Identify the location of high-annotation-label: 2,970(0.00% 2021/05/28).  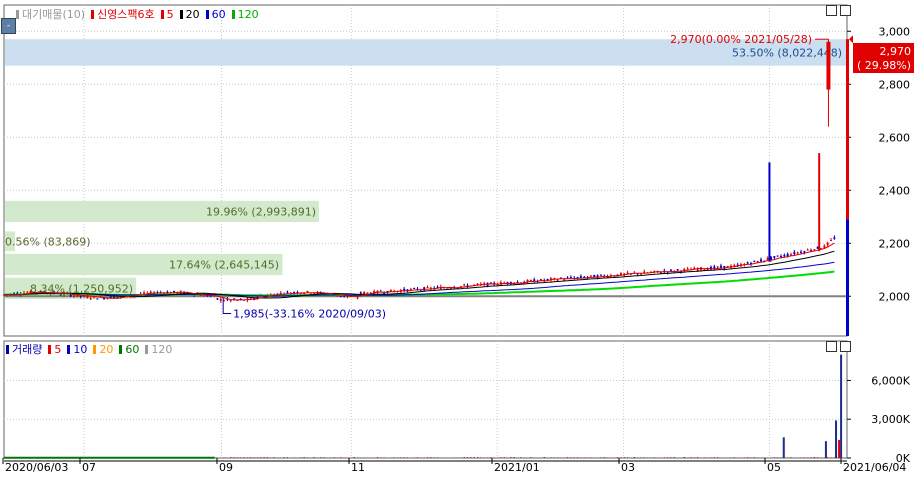
(741, 39).